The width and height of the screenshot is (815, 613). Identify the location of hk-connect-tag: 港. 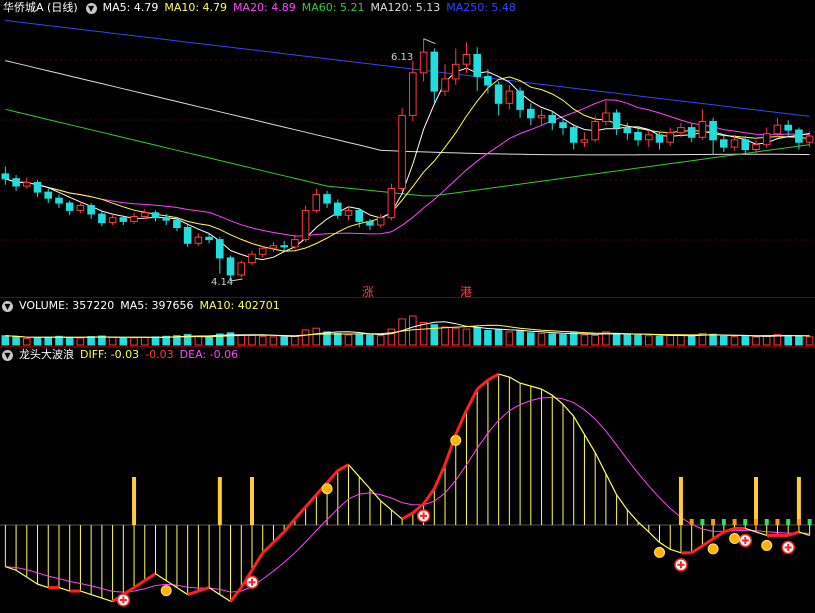
(466, 292).